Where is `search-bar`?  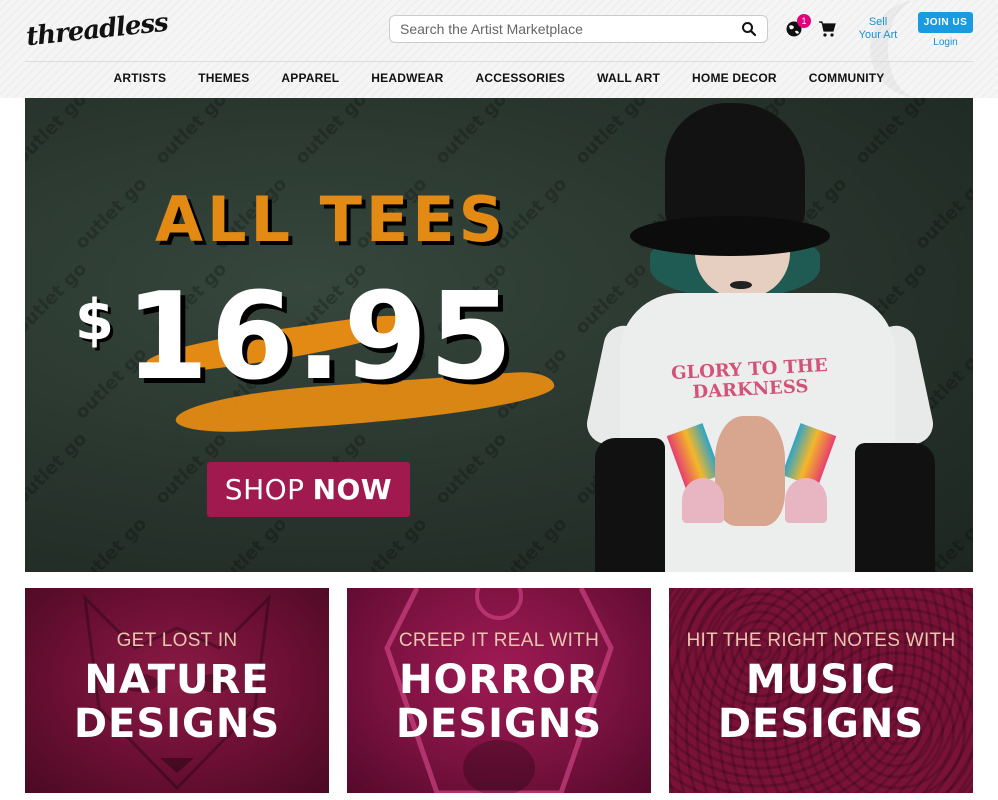
search-bar is located at coordinates (578, 29).